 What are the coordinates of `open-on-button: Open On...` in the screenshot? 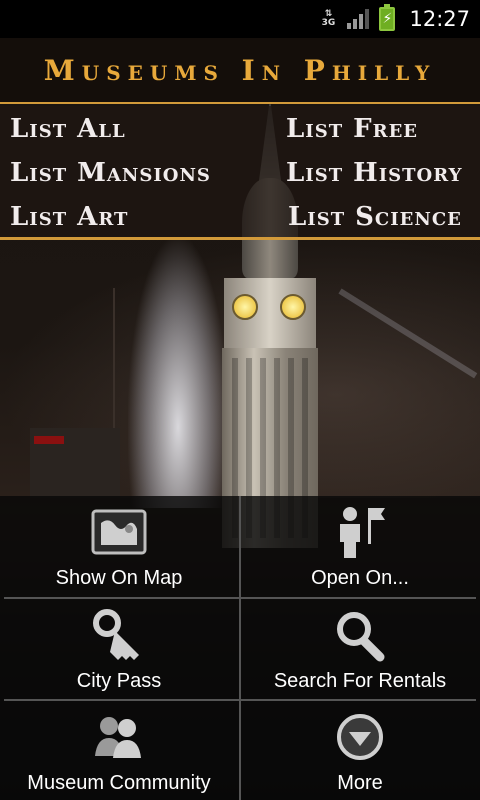 It's located at (360, 546).